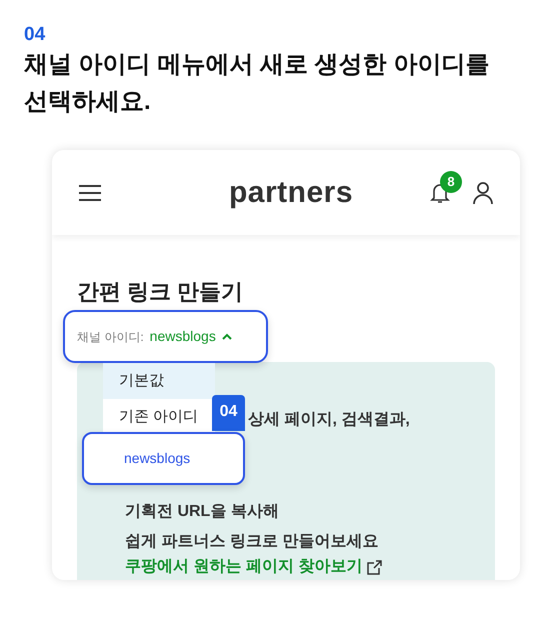 The height and width of the screenshot is (628, 558). Describe the element at coordinates (160, 292) in the screenshot. I see `page-title: 간편 링크 만들기` at that location.